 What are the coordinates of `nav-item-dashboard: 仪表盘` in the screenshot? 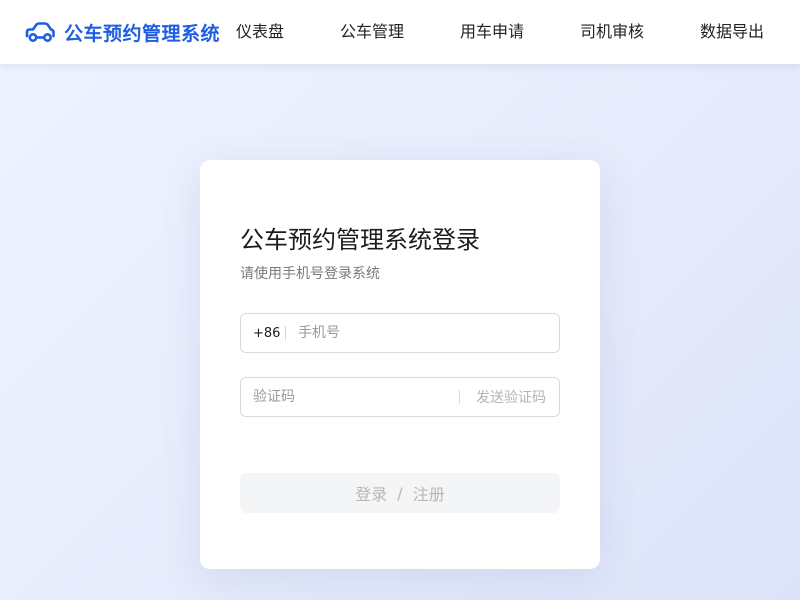 It's located at (260, 32).